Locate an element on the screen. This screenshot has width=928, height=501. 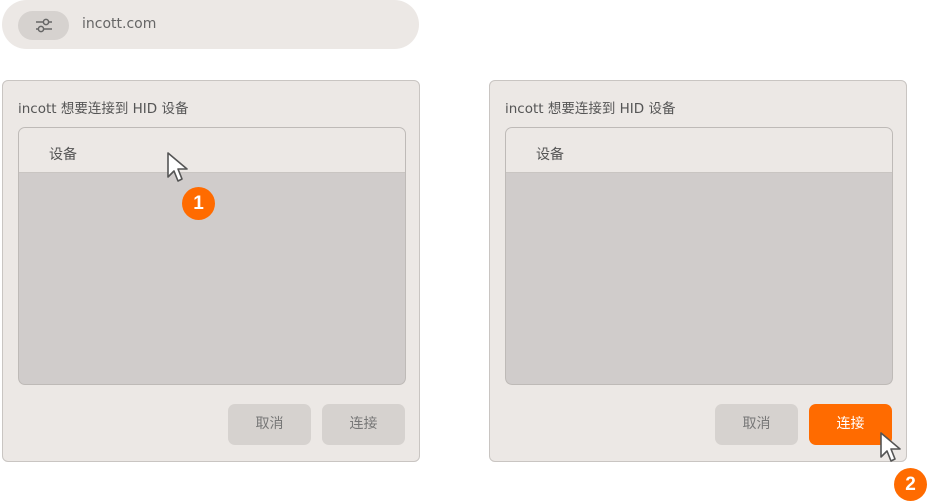
address-bar: incott.com is located at coordinates (210, 24).